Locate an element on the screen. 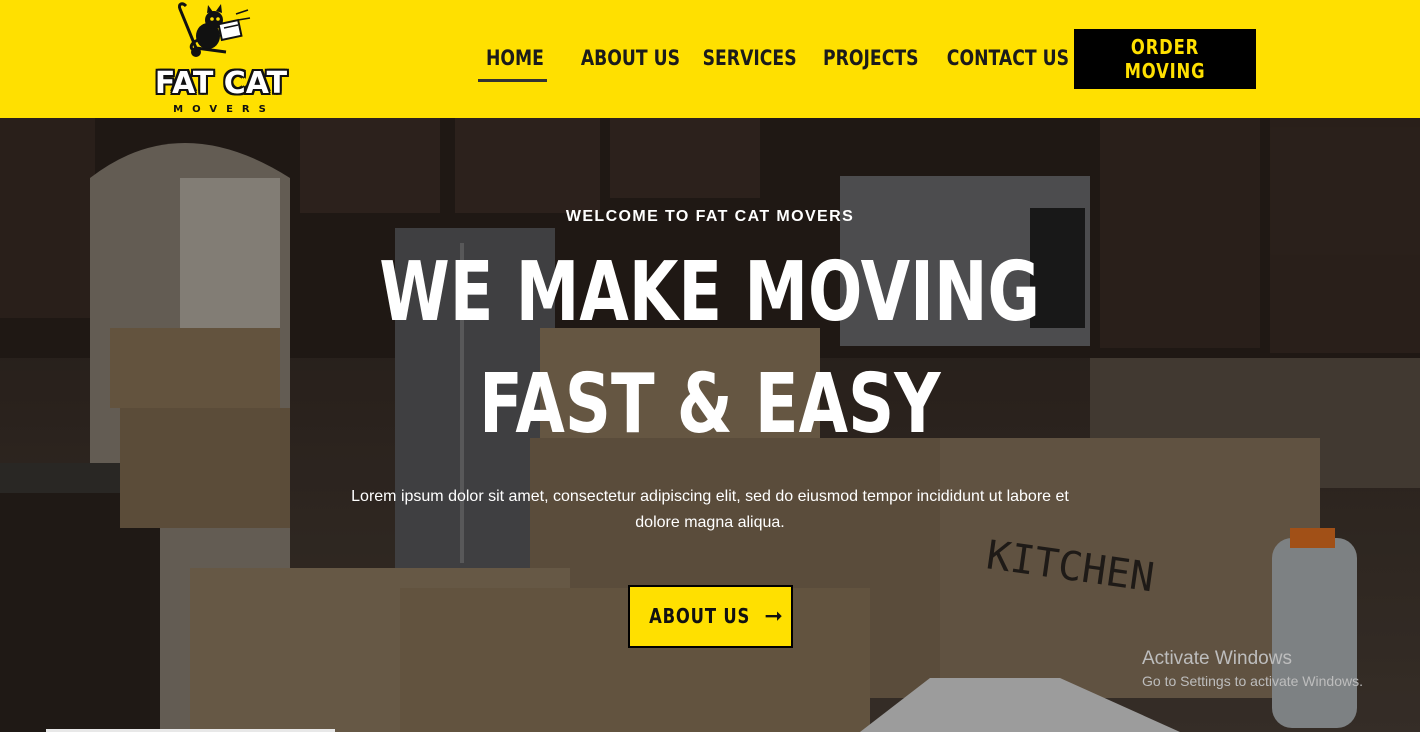  hero-headline-line2: FAST & EASY is located at coordinates (710, 404).